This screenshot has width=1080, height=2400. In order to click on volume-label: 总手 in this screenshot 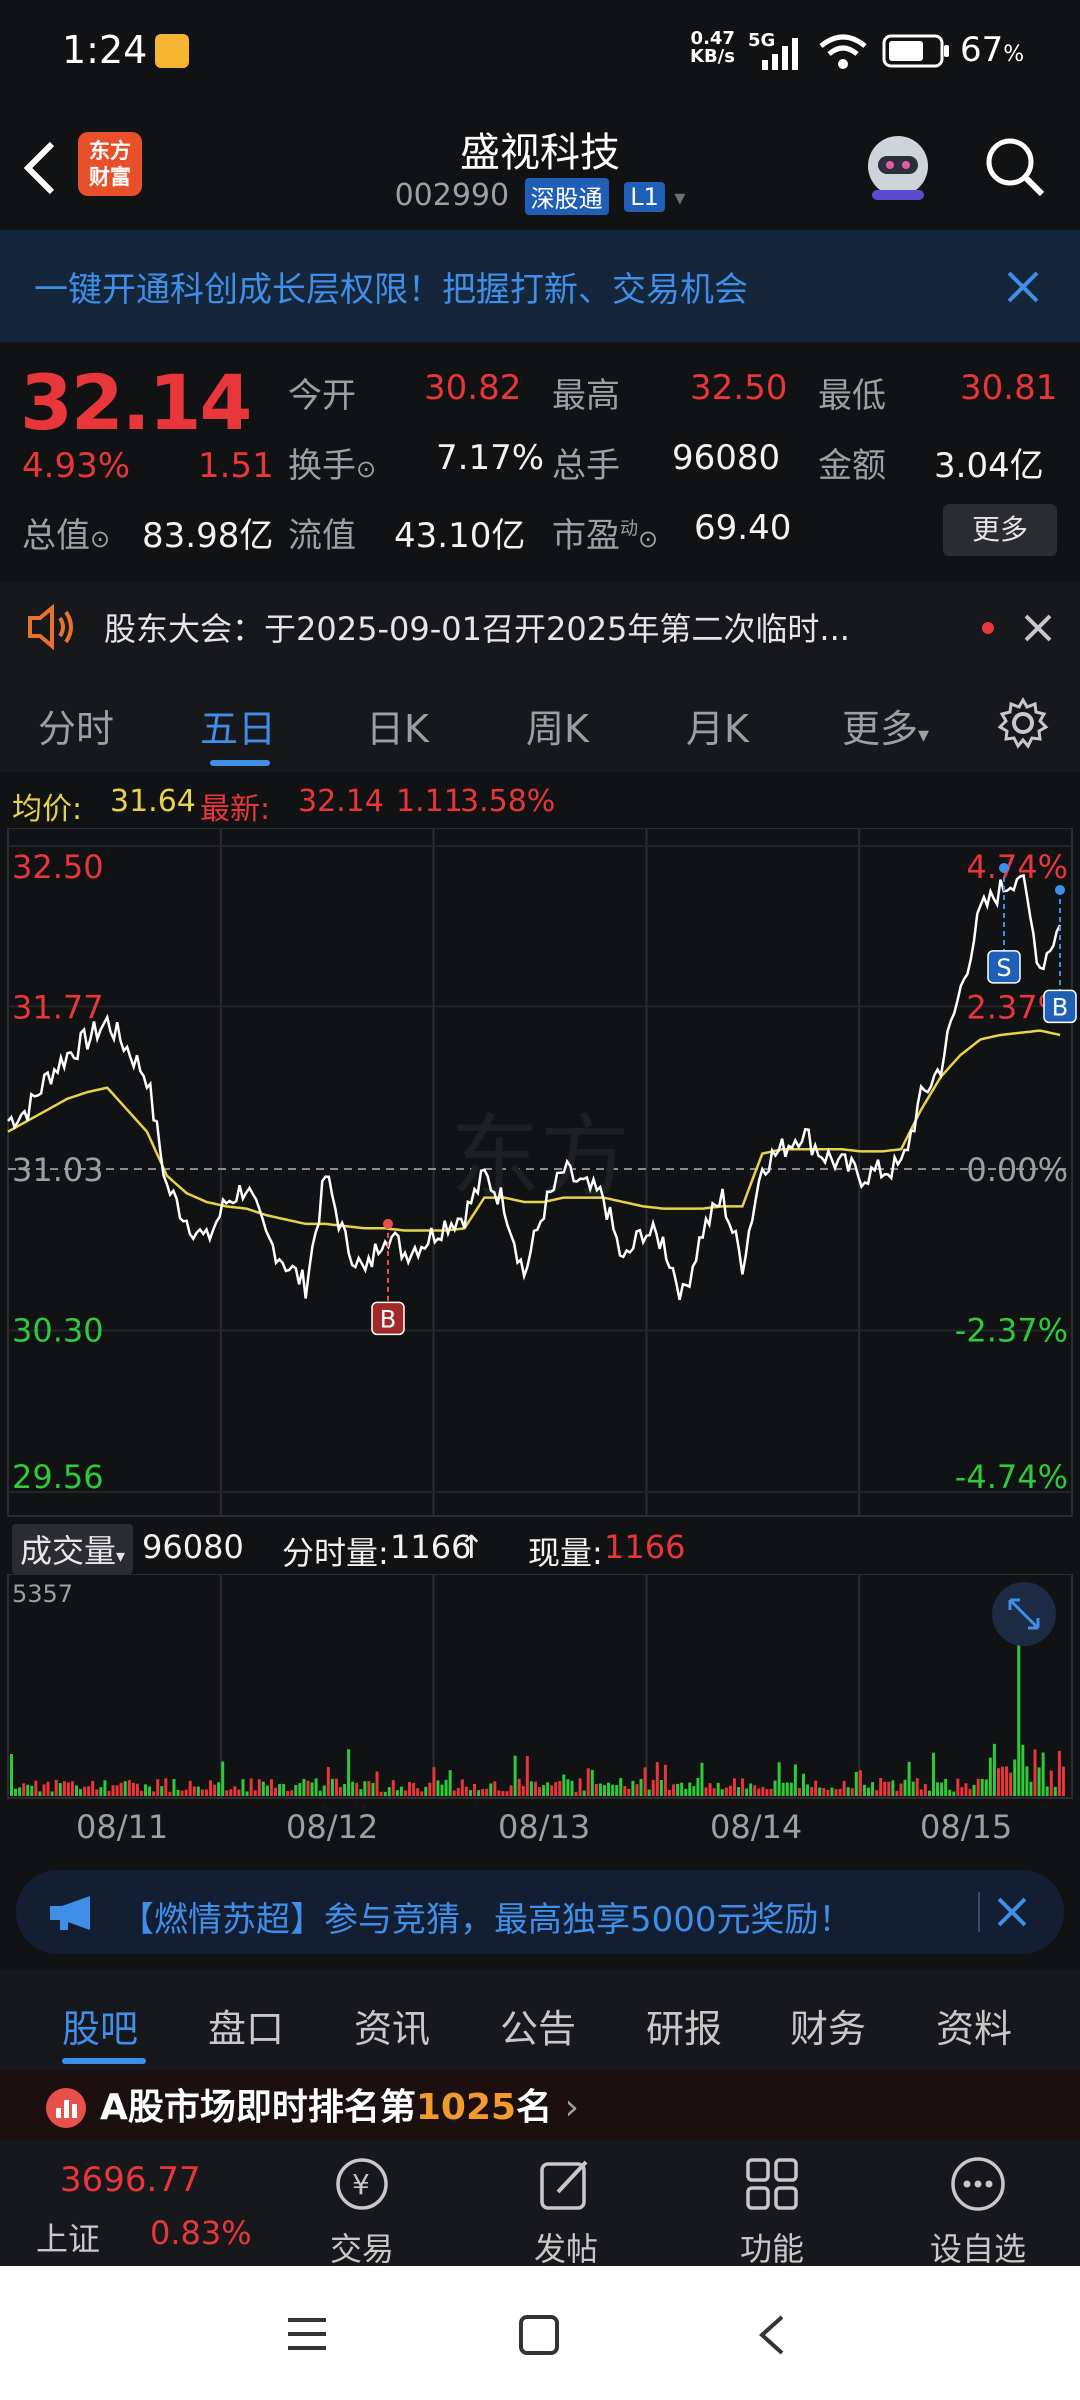, I will do `click(586, 466)`.